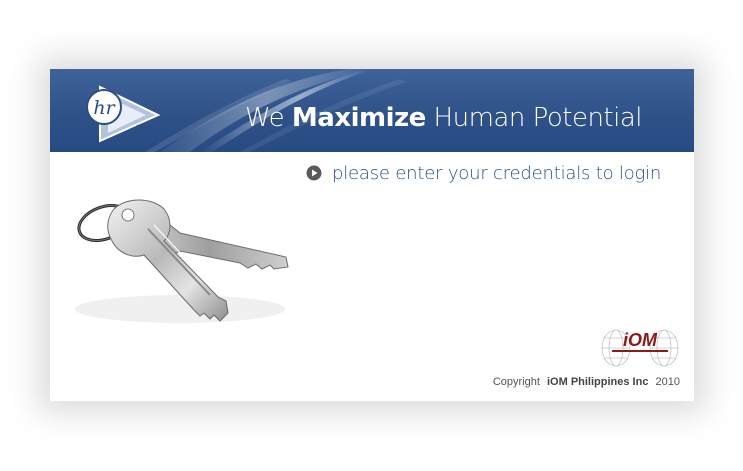 The image size is (743, 471). Describe the element at coordinates (268, 118) in the screenshot. I see `tagline-pre: We` at that location.